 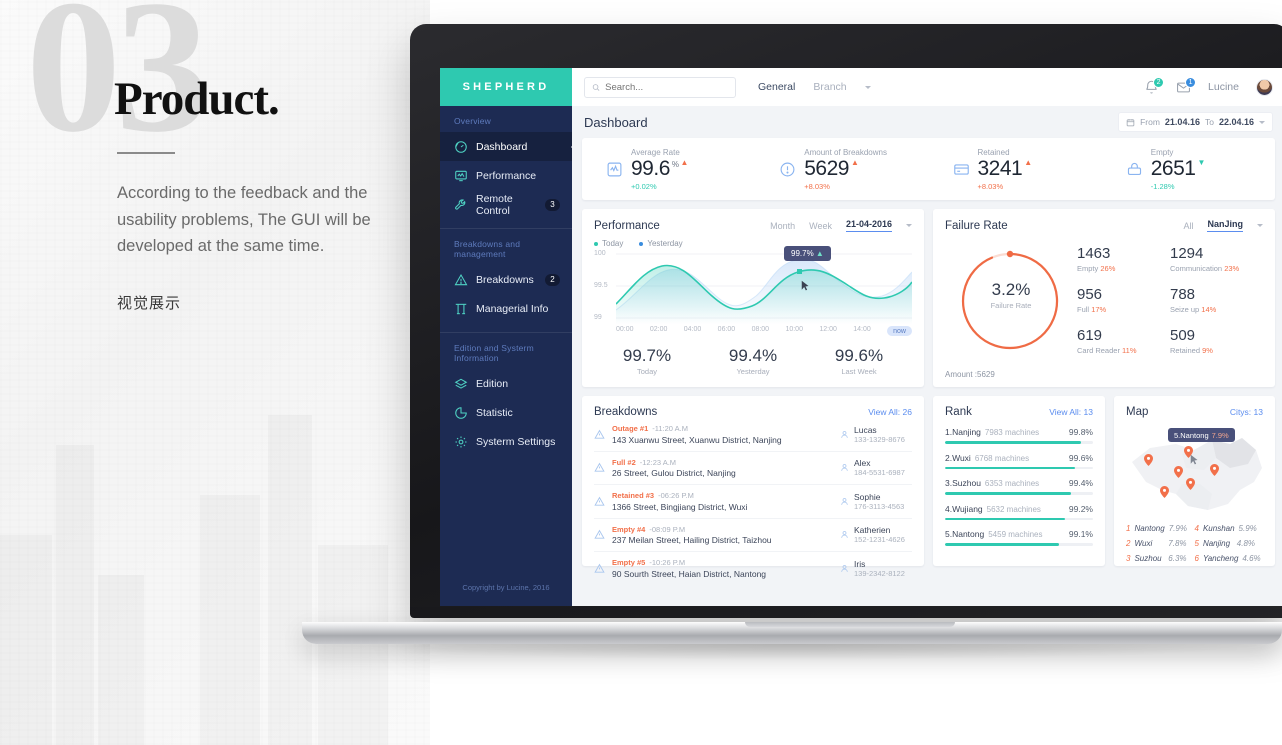 What do you see at coordinates (1143, 543) in the screenshot?
I see `map-legend-city: Wuxi` at bounding box center [1143, 543].